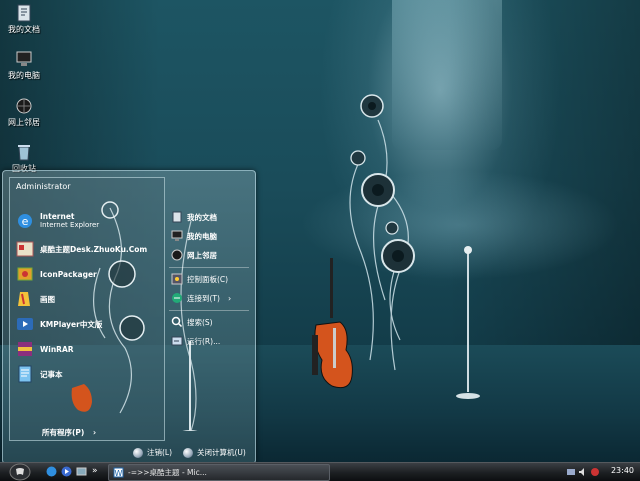 This screenshot has height=481, width=640. I want to click on logoff-button: 注销(L), so click(152, 452).